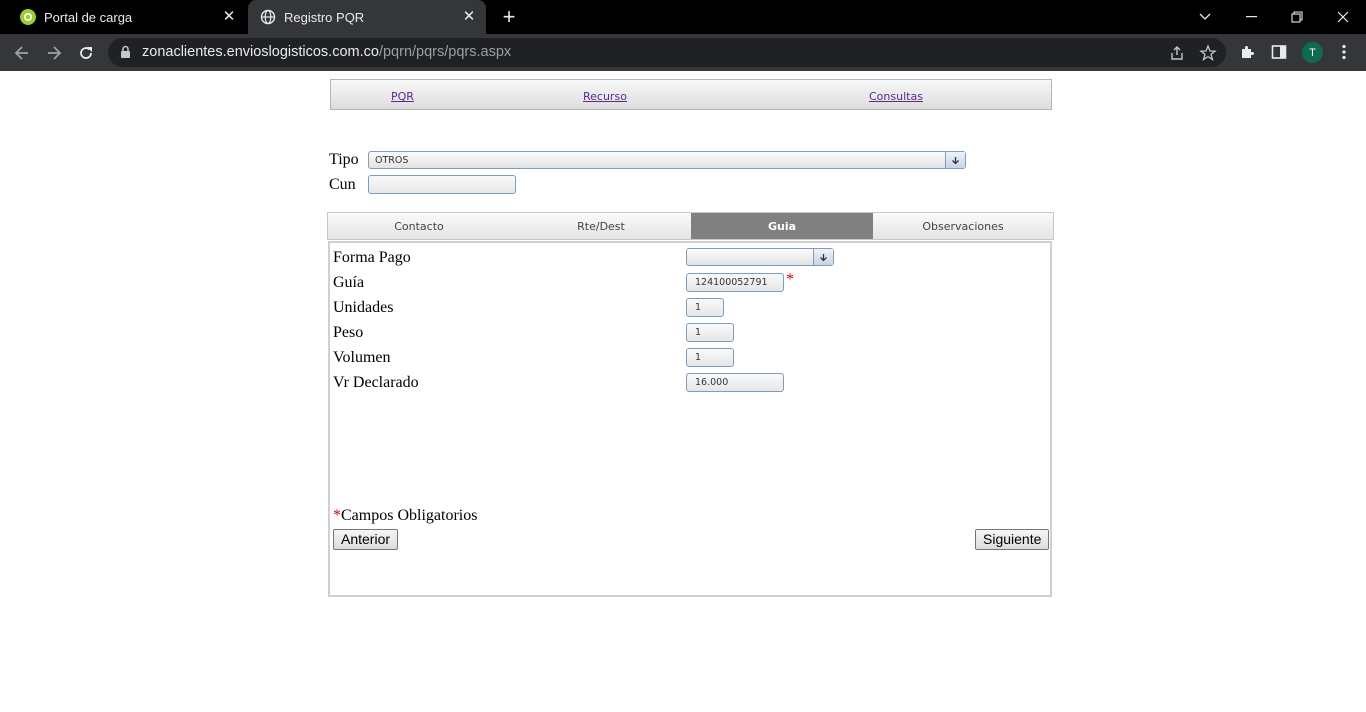  What do you see at coordinates (22, 53) in the screenshot?
I see `back-arrow-icon` at bounding box center [22, 53].